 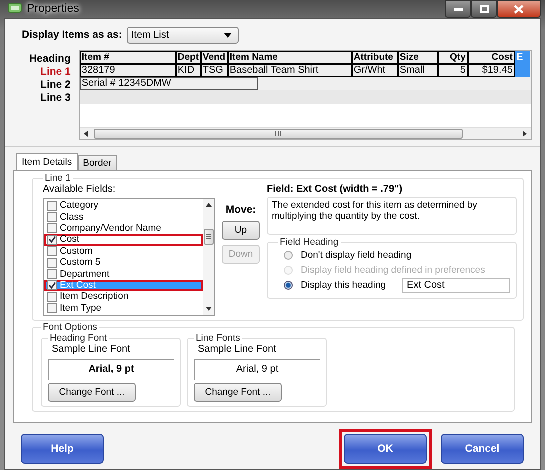 I want to click on dialog-button: OK, so click(x=385, y=449).